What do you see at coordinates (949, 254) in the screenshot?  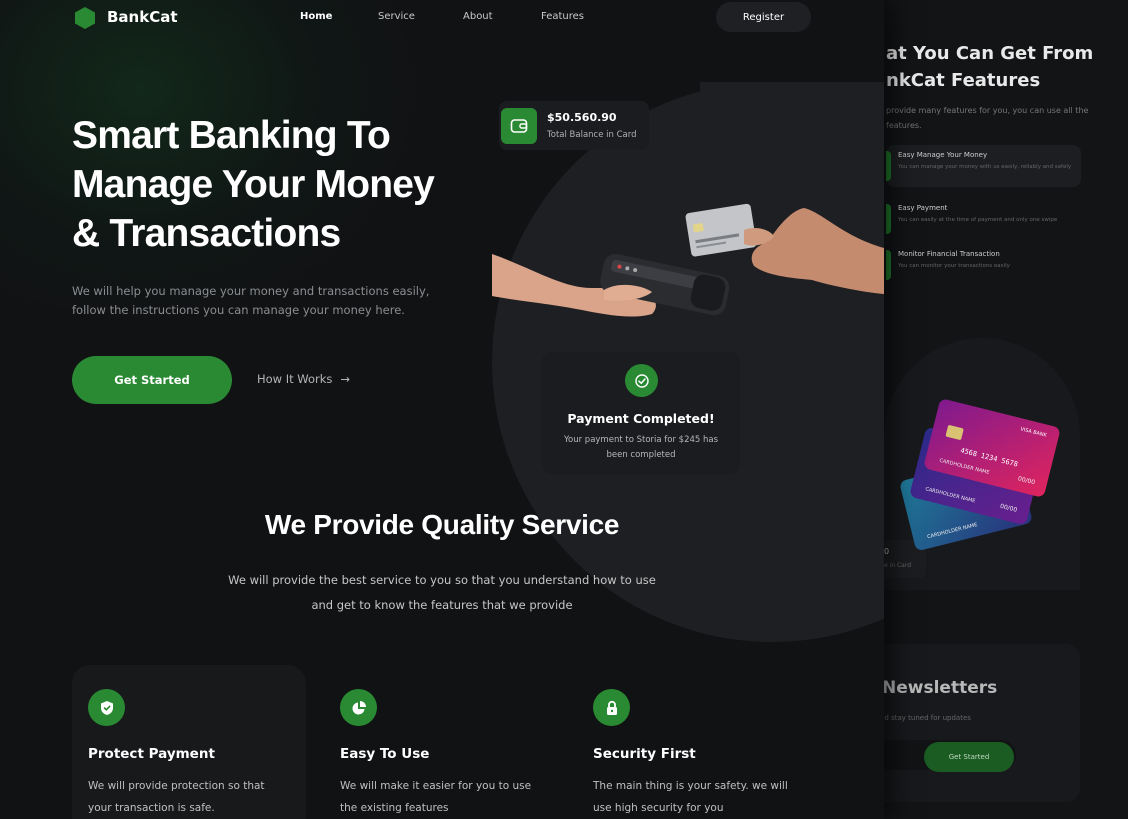 I see `feature-title: Monitor Financial Transaction` at bounding box center [949, 254].